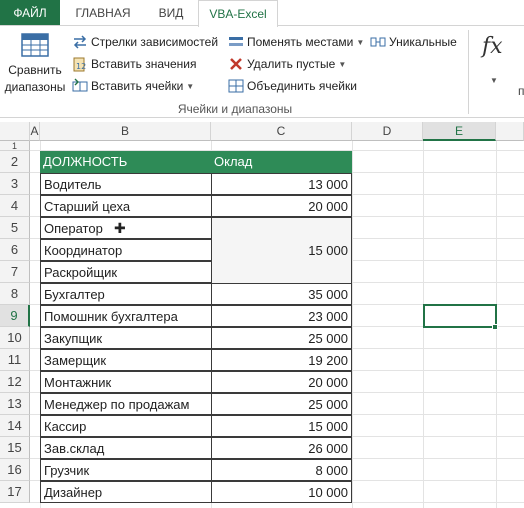 The image size is (524, 508). I want to click on ribbon-group-label: Ячейки и диапазоны, so click(235, 109).